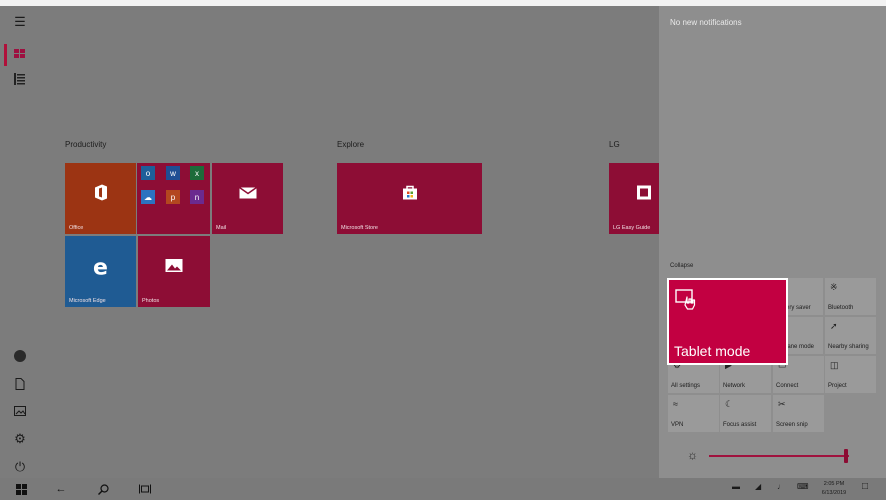 The width and height of the screenshot is (886, 500). Describe the element at coordinates (101, 194) in the screenshot. I see `office-icon` at that location.